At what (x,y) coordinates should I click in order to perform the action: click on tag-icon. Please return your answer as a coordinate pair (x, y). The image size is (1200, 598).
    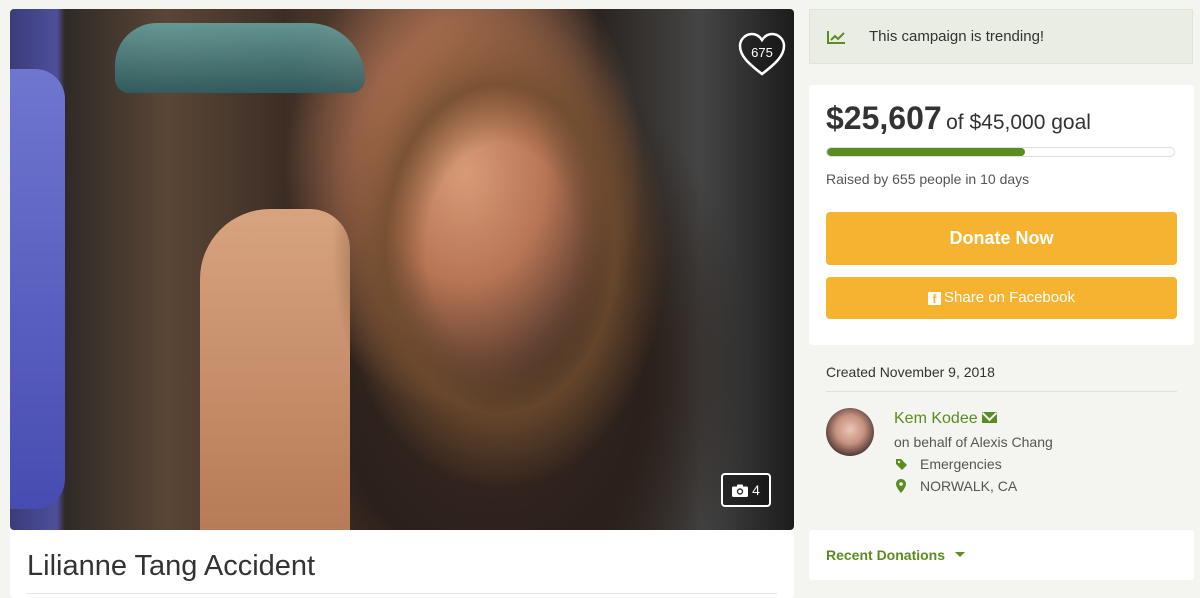
    Looking at the image, I should click on (901, 464).